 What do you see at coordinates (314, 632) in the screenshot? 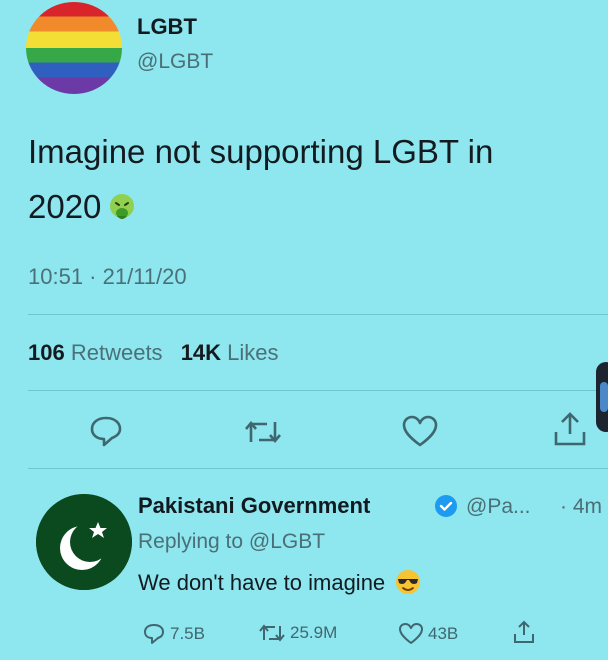
I see `reply-retweets-count: 25.9M` at bounding box center [314, 632].